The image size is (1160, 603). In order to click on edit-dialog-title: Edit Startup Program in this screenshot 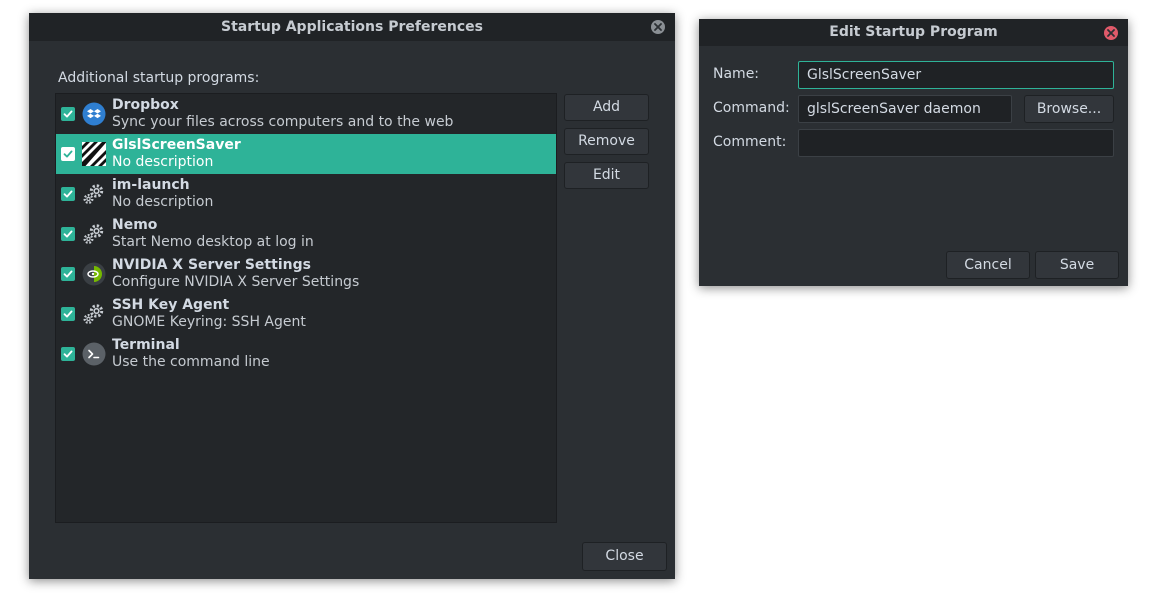, I will do `click(913, 32)`.